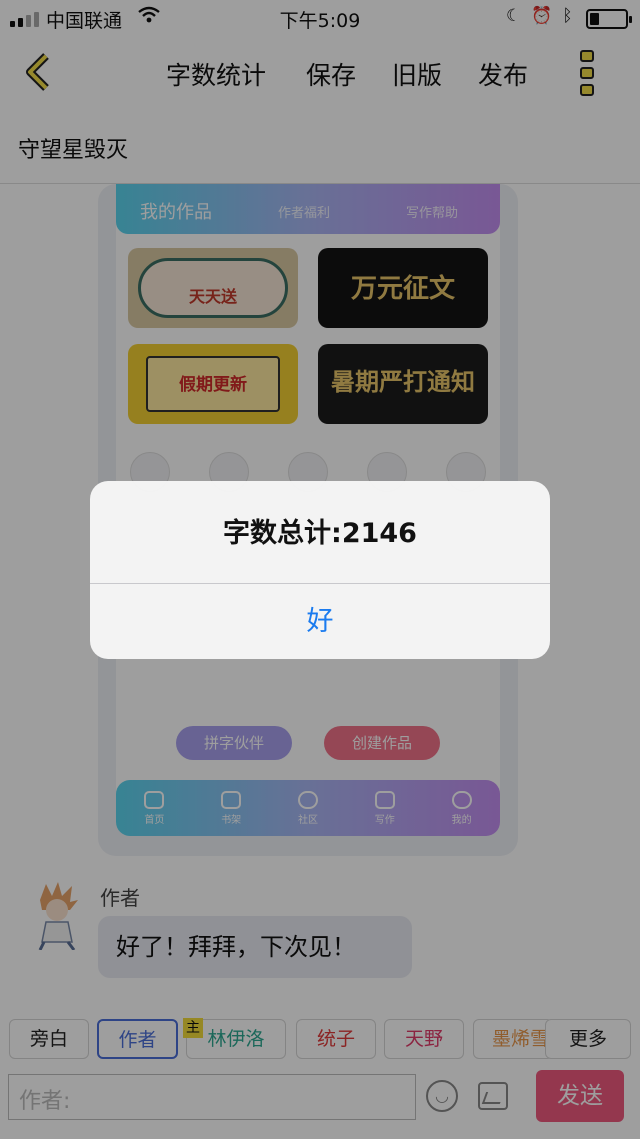 The height and width of the screenshot is (1139, 640). What do you see at coordinates (320, 533) in the screenshot?
I see `alert-message: 字数总计:2146` at bounding box center [320, 533].